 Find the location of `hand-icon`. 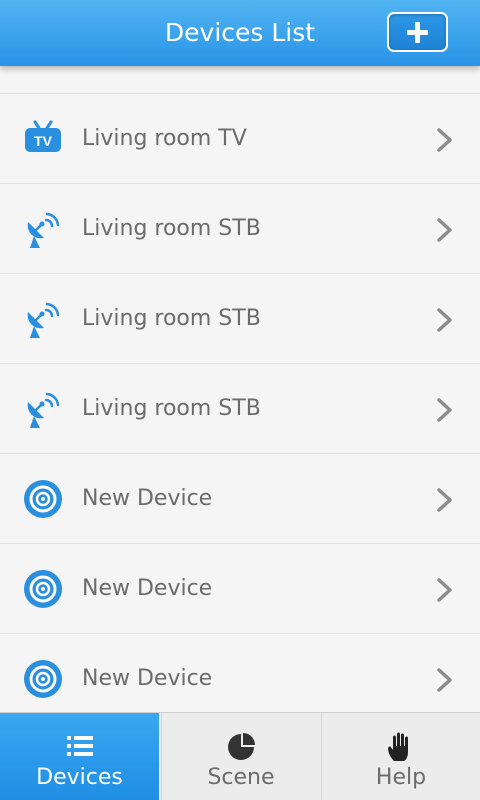

hand-icon is located at coordinates (398, 746).